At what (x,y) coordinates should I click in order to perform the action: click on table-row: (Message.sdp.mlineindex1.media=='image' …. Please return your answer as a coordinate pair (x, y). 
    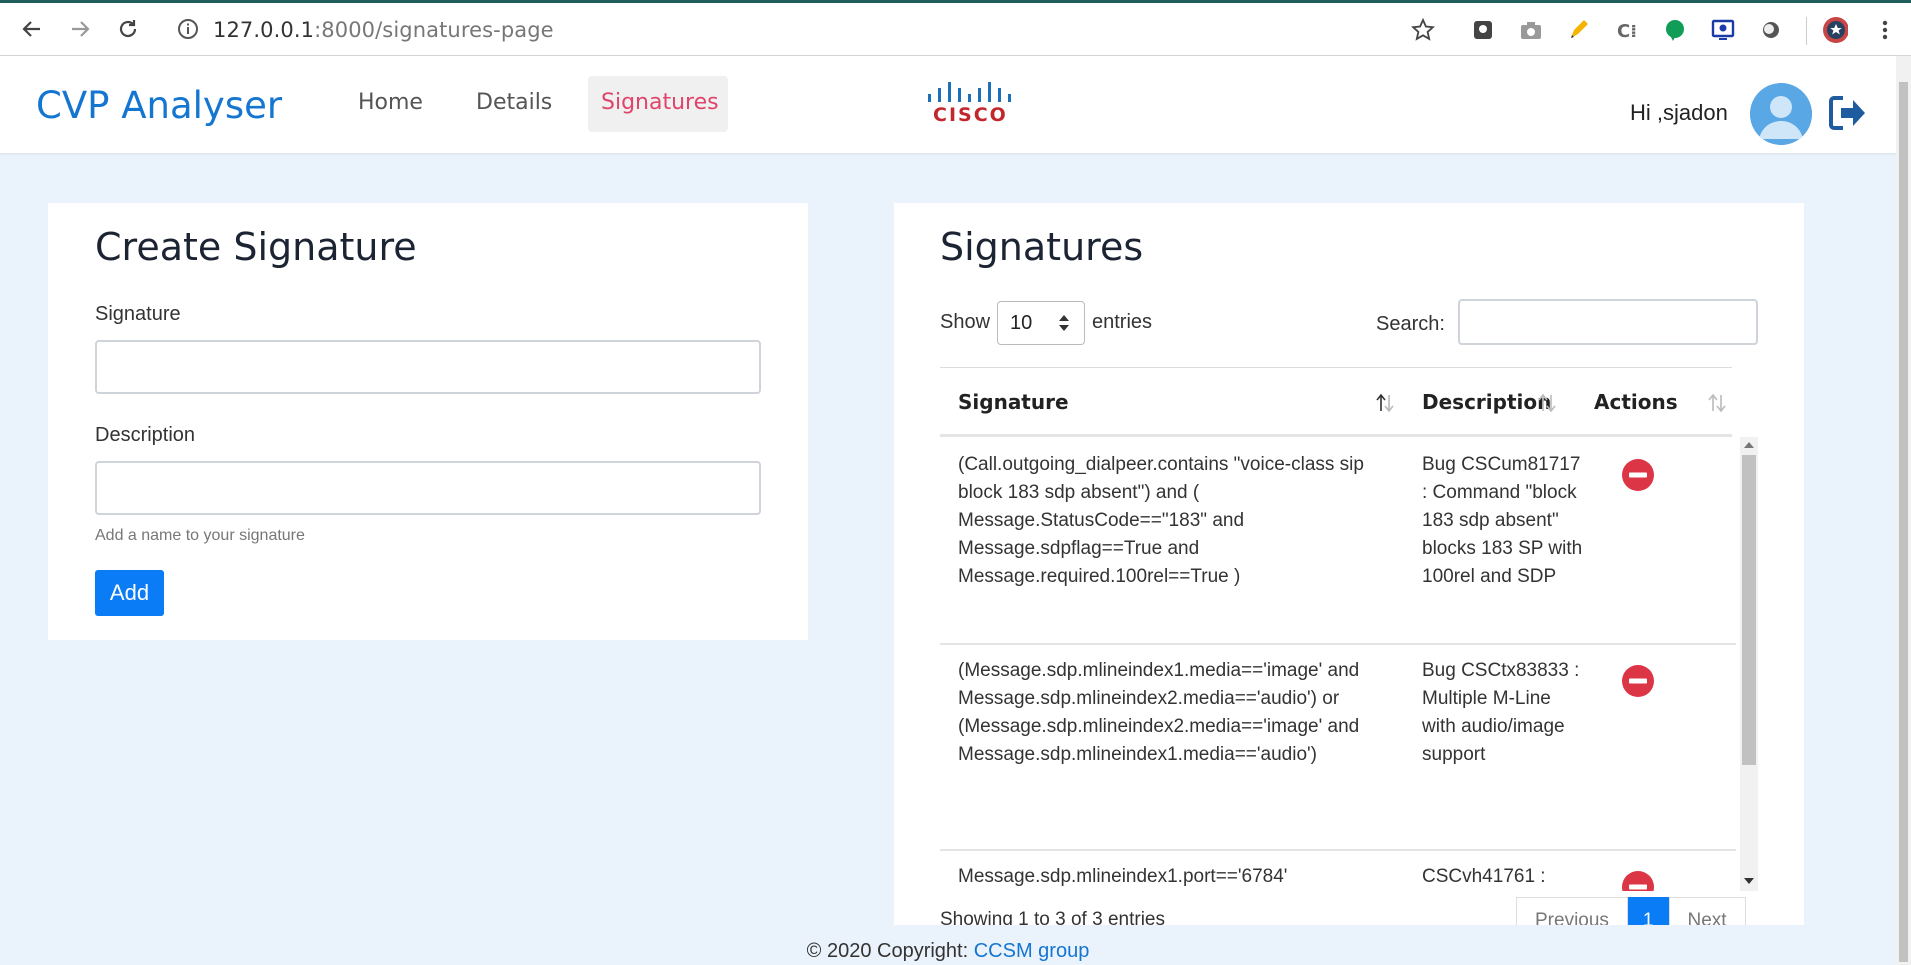
    Looking at the image, I should click on (1338, 747).